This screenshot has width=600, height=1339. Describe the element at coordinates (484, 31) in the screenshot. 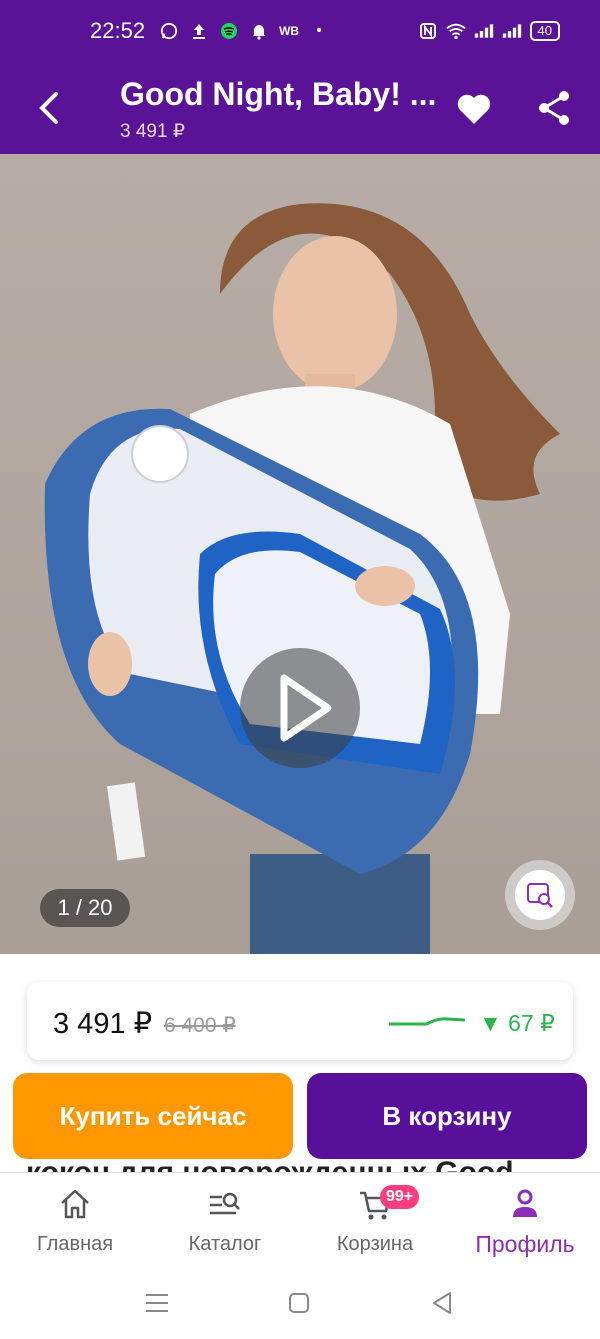

I see `signal-icon` at that location.